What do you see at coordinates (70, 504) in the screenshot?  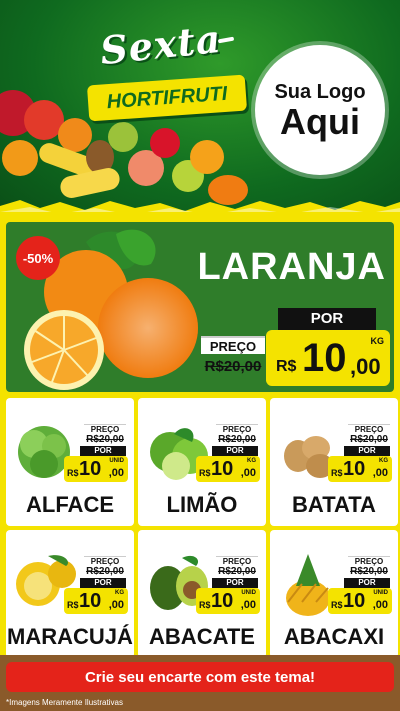 I see `product-name: ALFACE` at bounding box center [70, 504].